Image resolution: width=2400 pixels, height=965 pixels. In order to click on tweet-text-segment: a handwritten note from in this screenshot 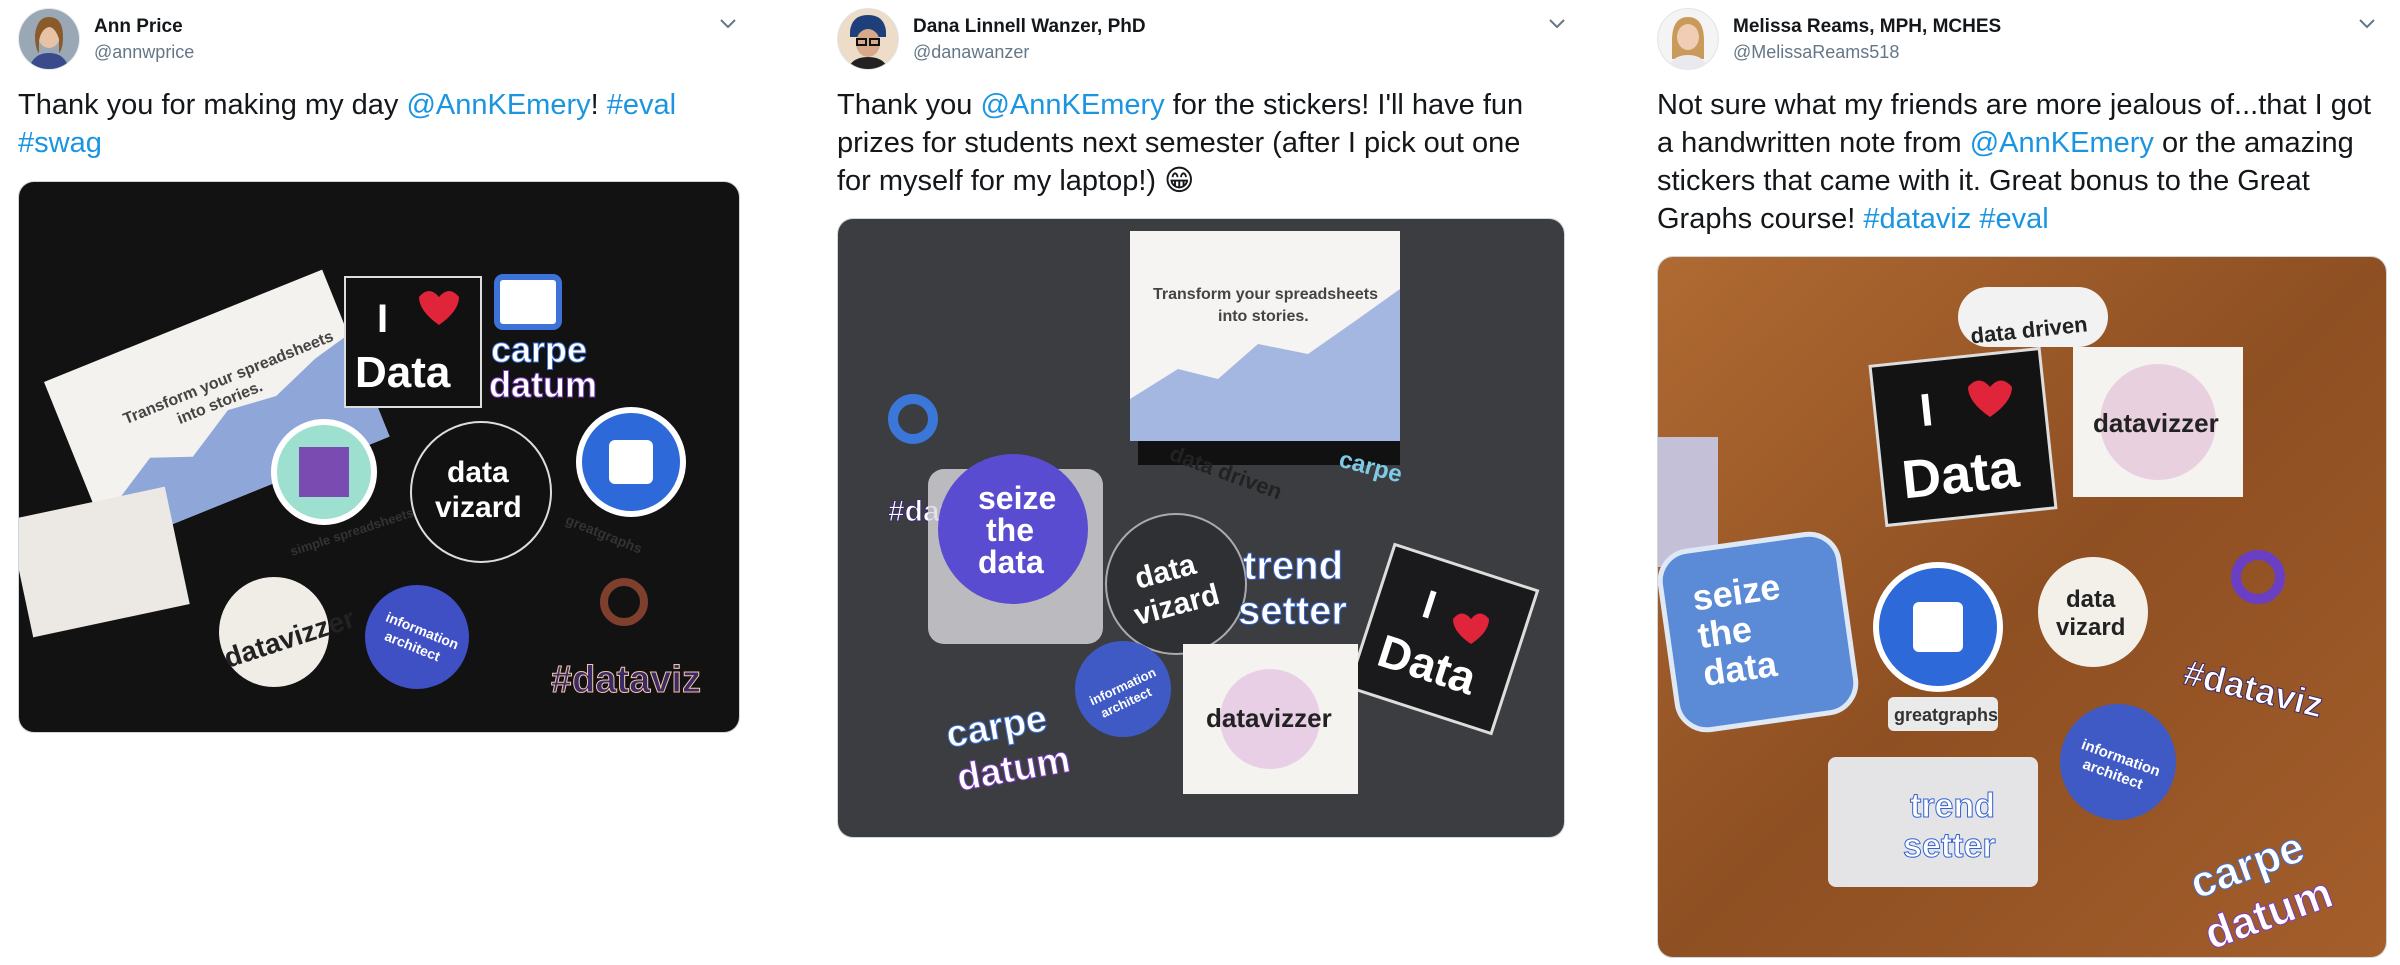, I will do `click(1813, 143)`.